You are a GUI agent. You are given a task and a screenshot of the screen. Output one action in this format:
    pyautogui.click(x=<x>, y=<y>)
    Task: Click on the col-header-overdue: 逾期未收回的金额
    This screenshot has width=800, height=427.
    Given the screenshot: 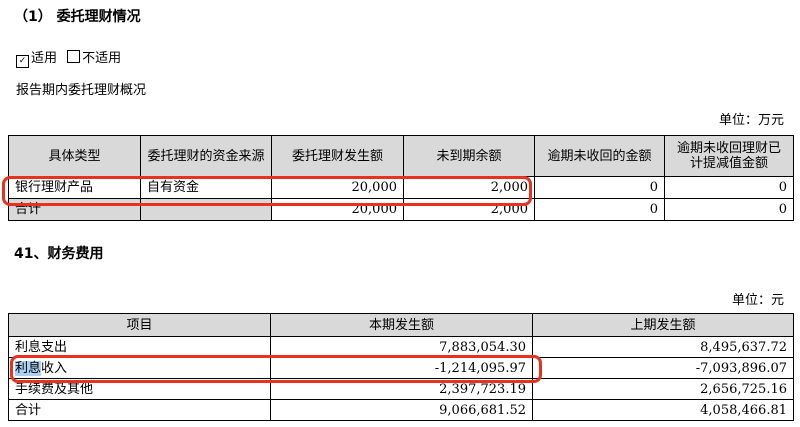 What is the action you would take?
    pyautogui.click(x=599, y=156)
    